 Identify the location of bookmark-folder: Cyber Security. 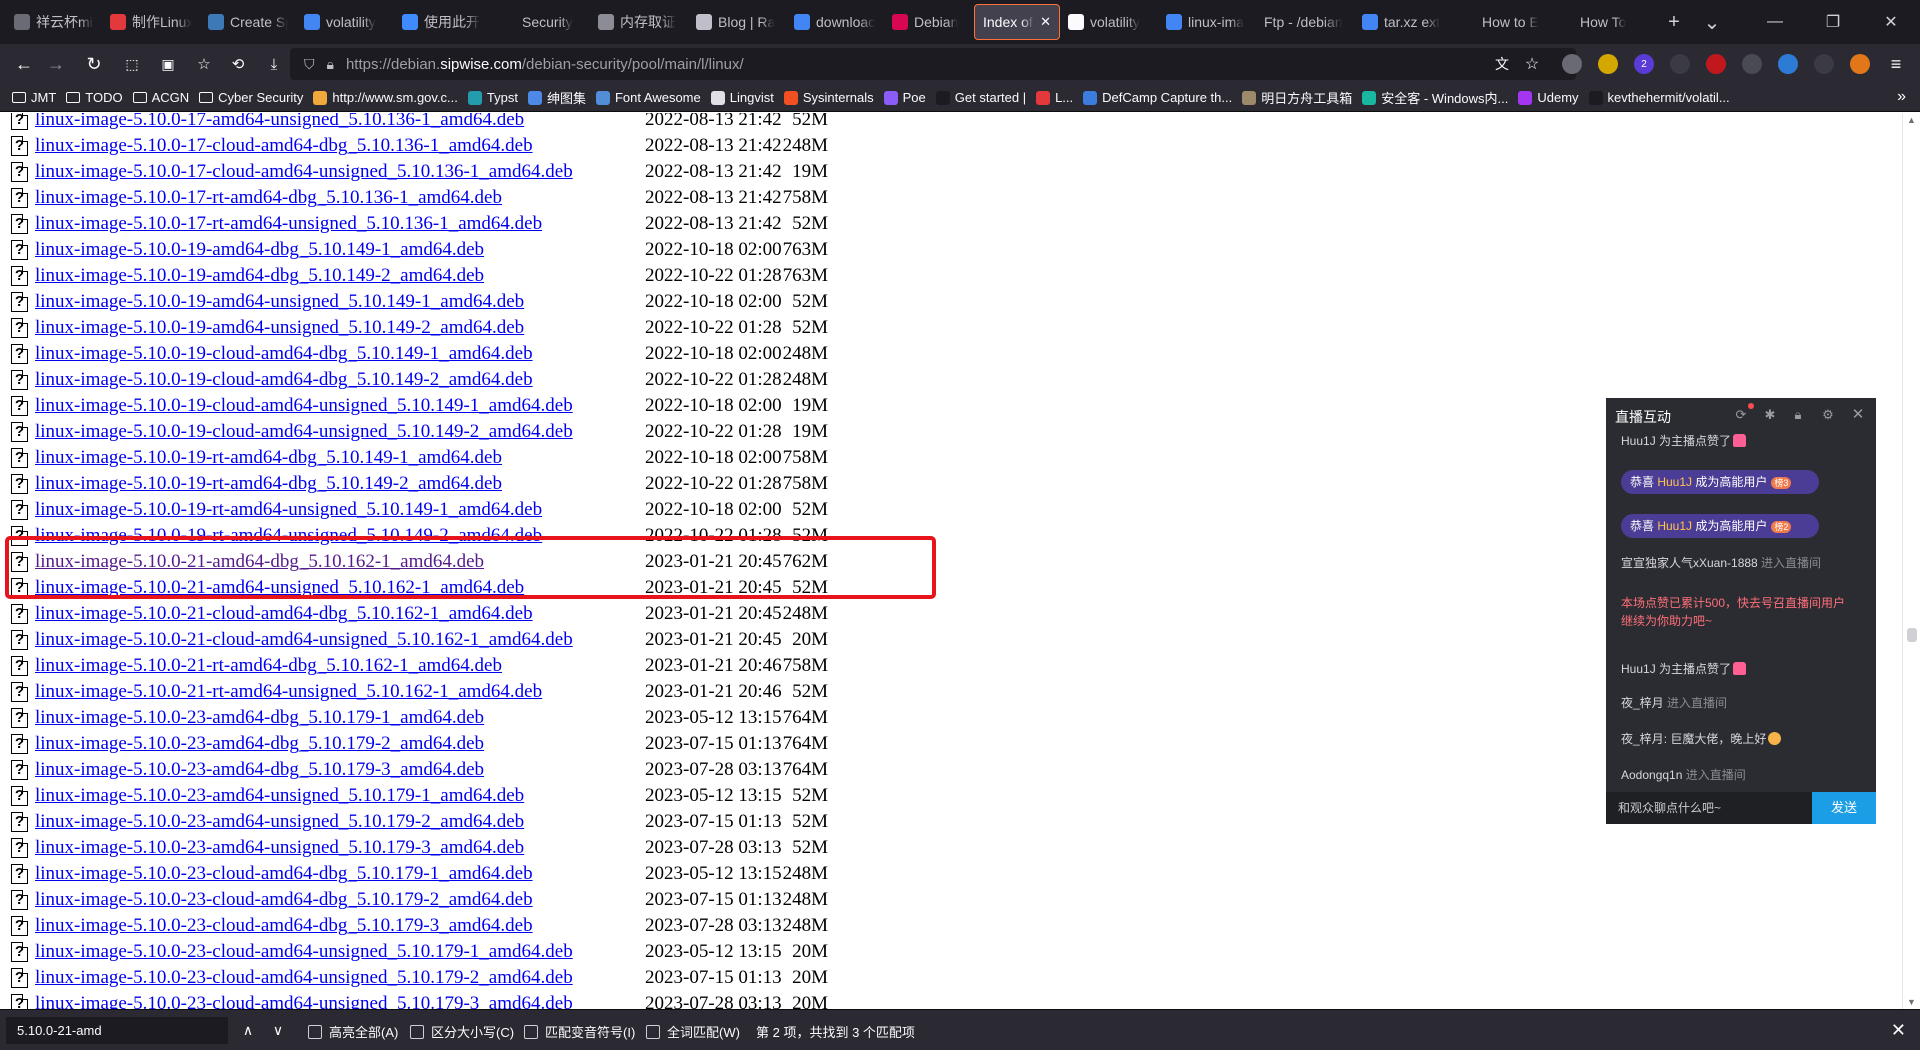
(251, 97).